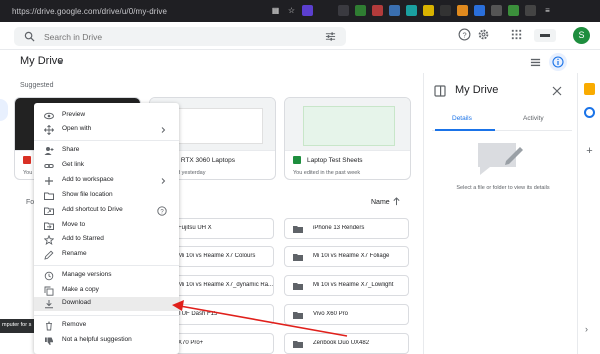  What do you see at coordinates (589, 89) in the screenshot?
I see `calendar-icon` at bounding box center [589, 89].